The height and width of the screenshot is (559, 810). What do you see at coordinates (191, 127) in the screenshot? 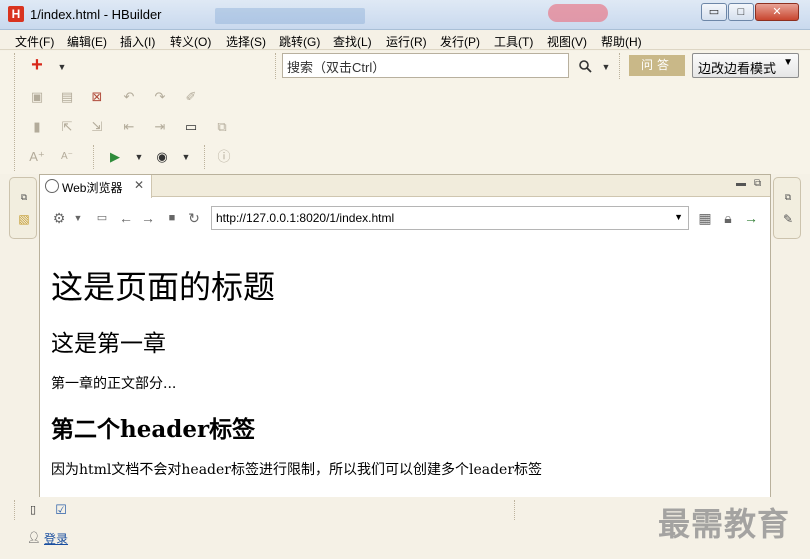
I see `comment-icon: ▭` at bounding box center [191, 127].